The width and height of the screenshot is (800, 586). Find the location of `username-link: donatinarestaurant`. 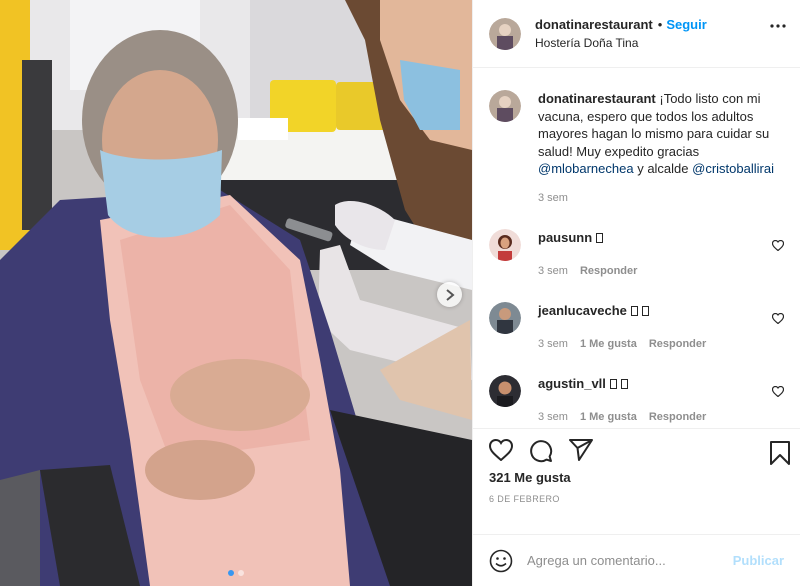

username-link: donatinarestaurant is located at coordinates (594, 24).